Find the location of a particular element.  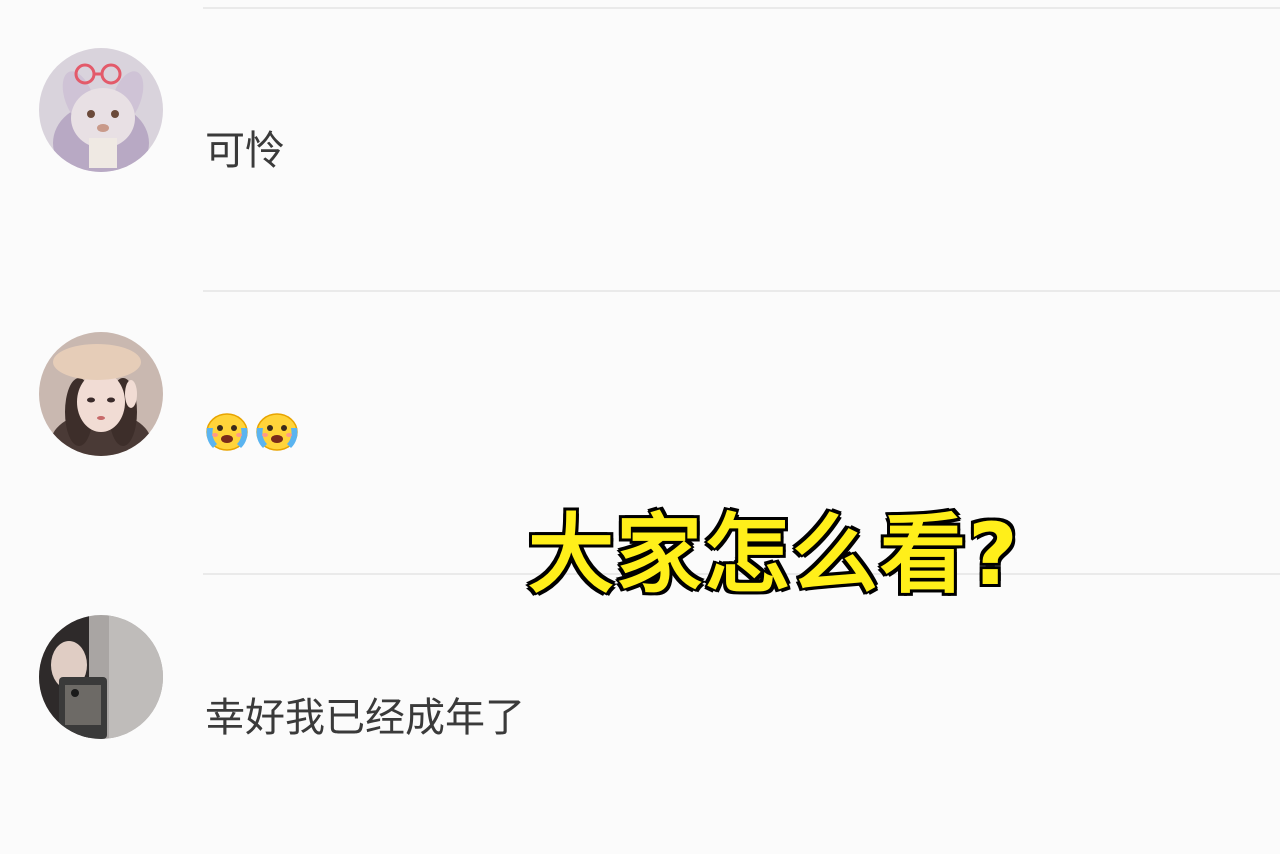

comment-text: 可怜 is located at coordinates (245, 151).